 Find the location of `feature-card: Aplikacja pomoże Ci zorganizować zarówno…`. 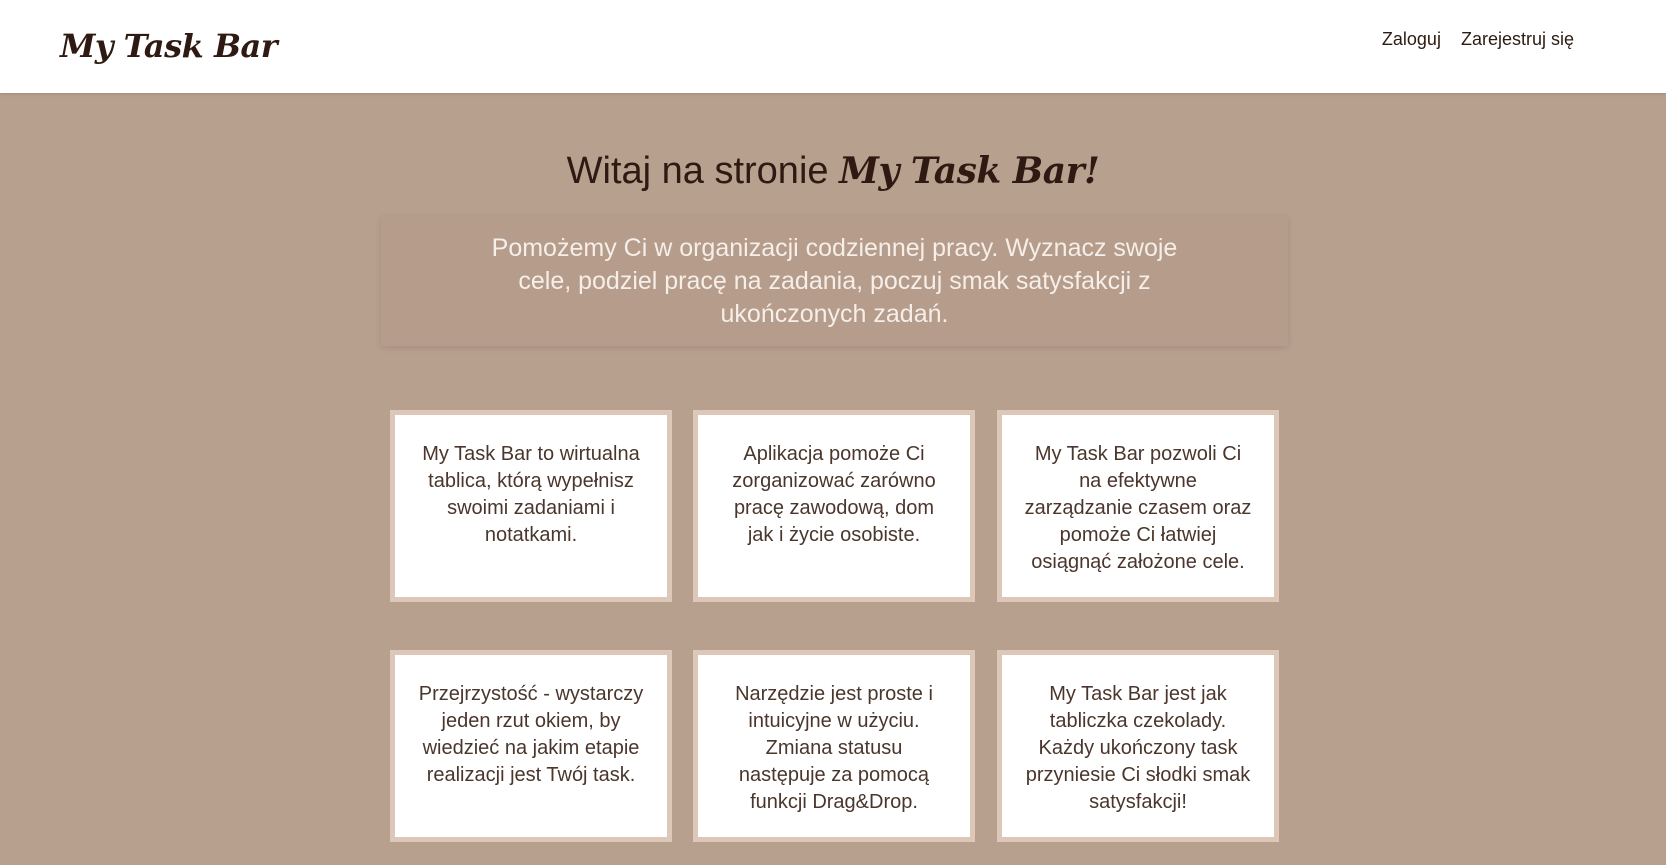

feature-card: Aplikacja pomoże Ci zorganizować zarówno… is located at coordinates (834, 506).